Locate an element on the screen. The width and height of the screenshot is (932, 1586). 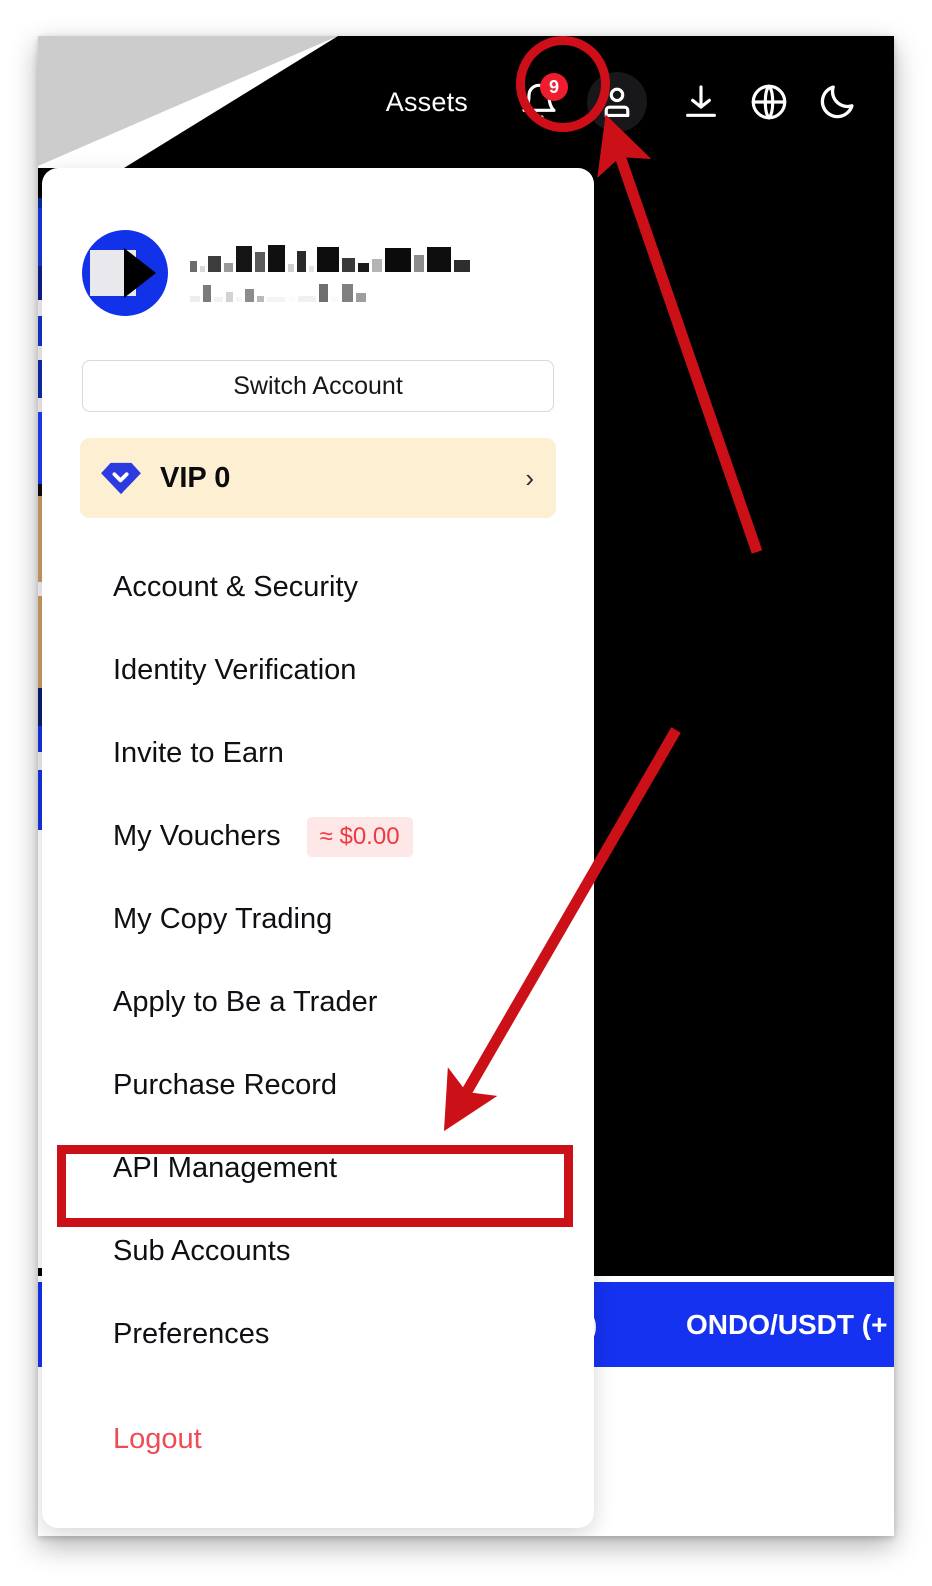
menu-item-sub-accounts: Sub Accounts is located at coordinates (318, 1251).